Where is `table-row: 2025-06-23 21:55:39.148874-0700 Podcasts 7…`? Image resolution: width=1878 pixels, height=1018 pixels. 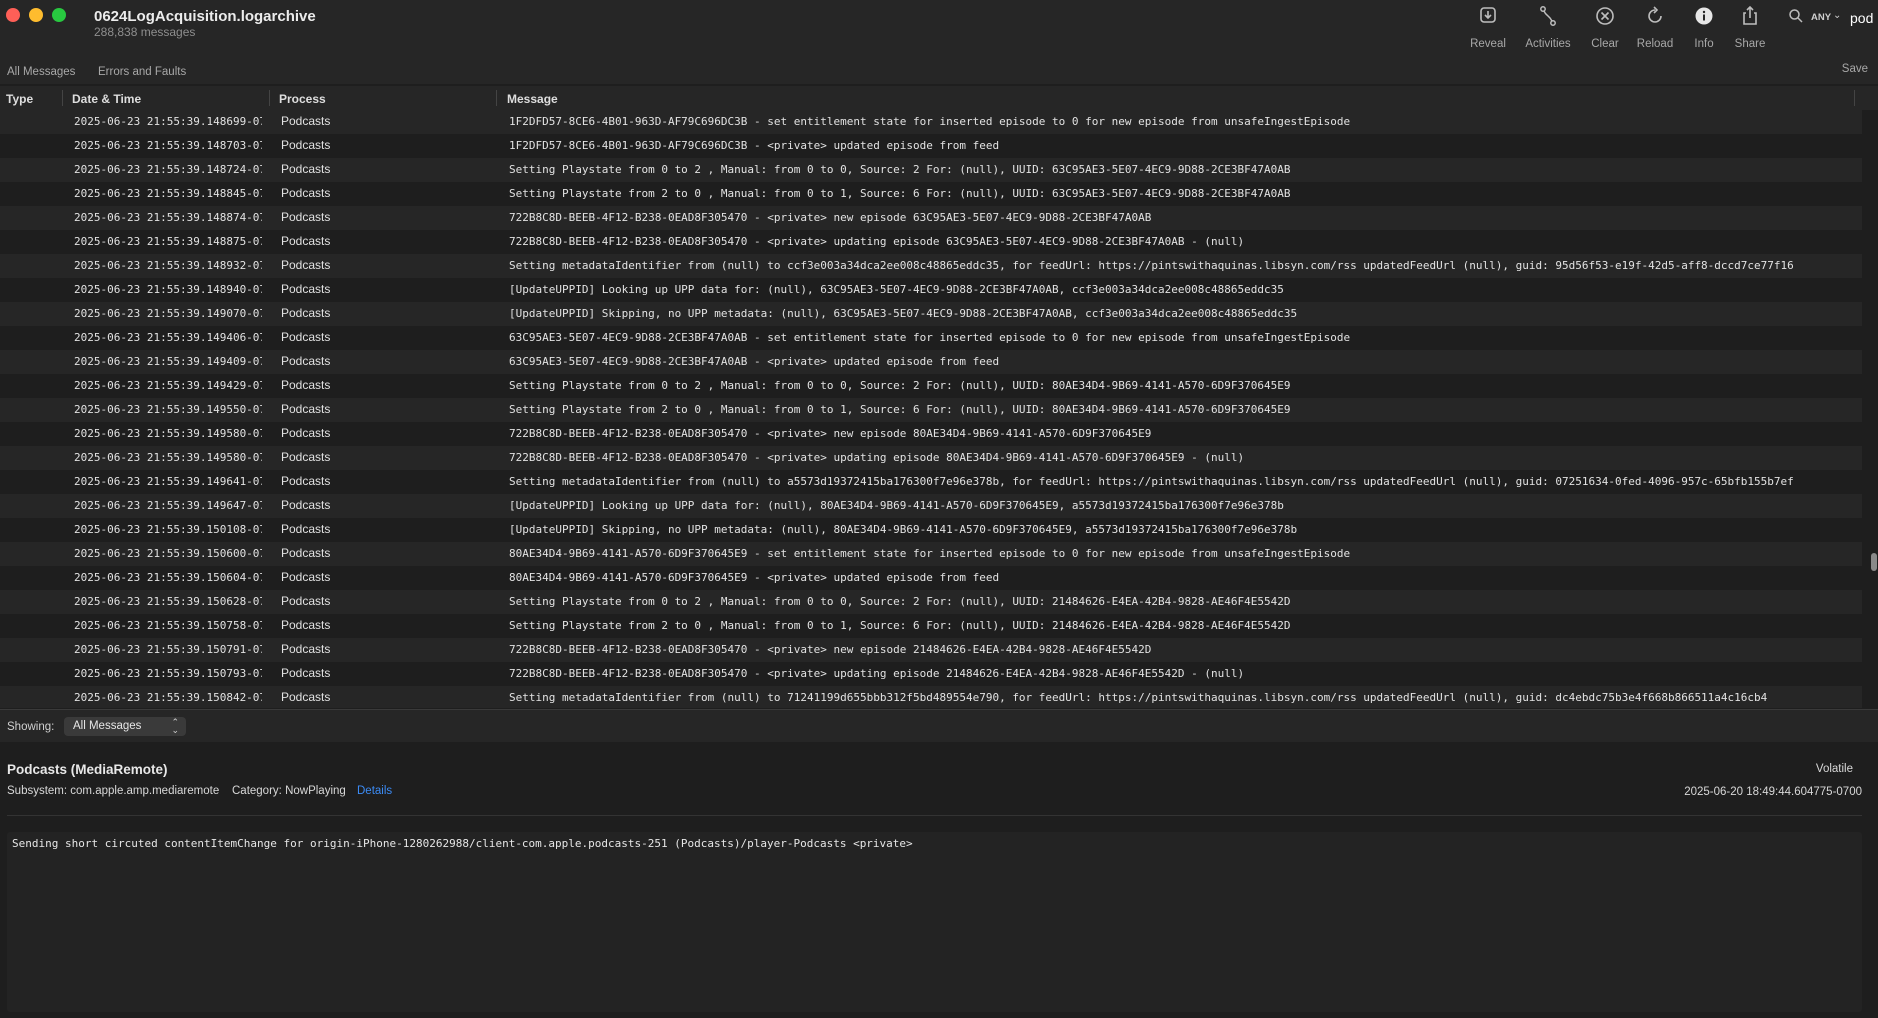 table-row: 2025-06-23 21:55:39.148874-0700 Podcasts 7… is located at coordinates (931, 218).